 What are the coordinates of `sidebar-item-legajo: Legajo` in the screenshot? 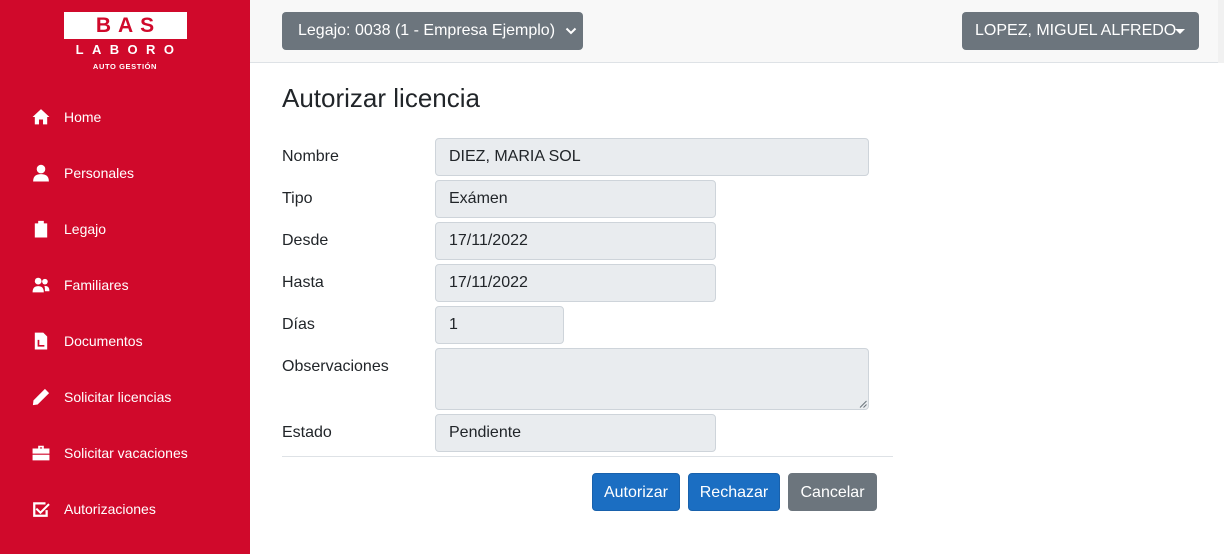 It's located at (125, 229).